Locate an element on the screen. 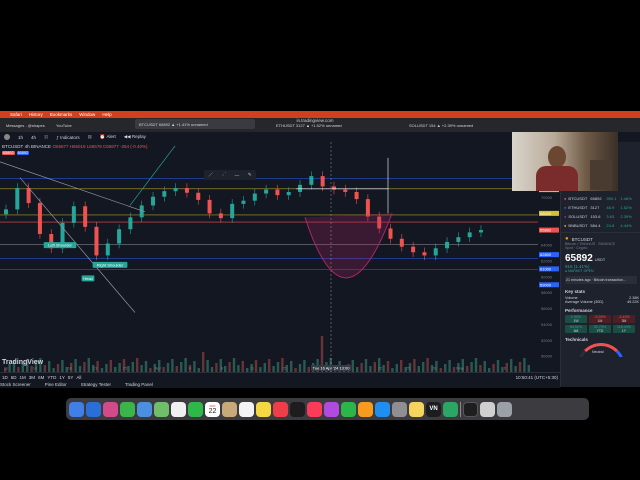  trend-line-icon: ／ is located at coordinates (210, 175).